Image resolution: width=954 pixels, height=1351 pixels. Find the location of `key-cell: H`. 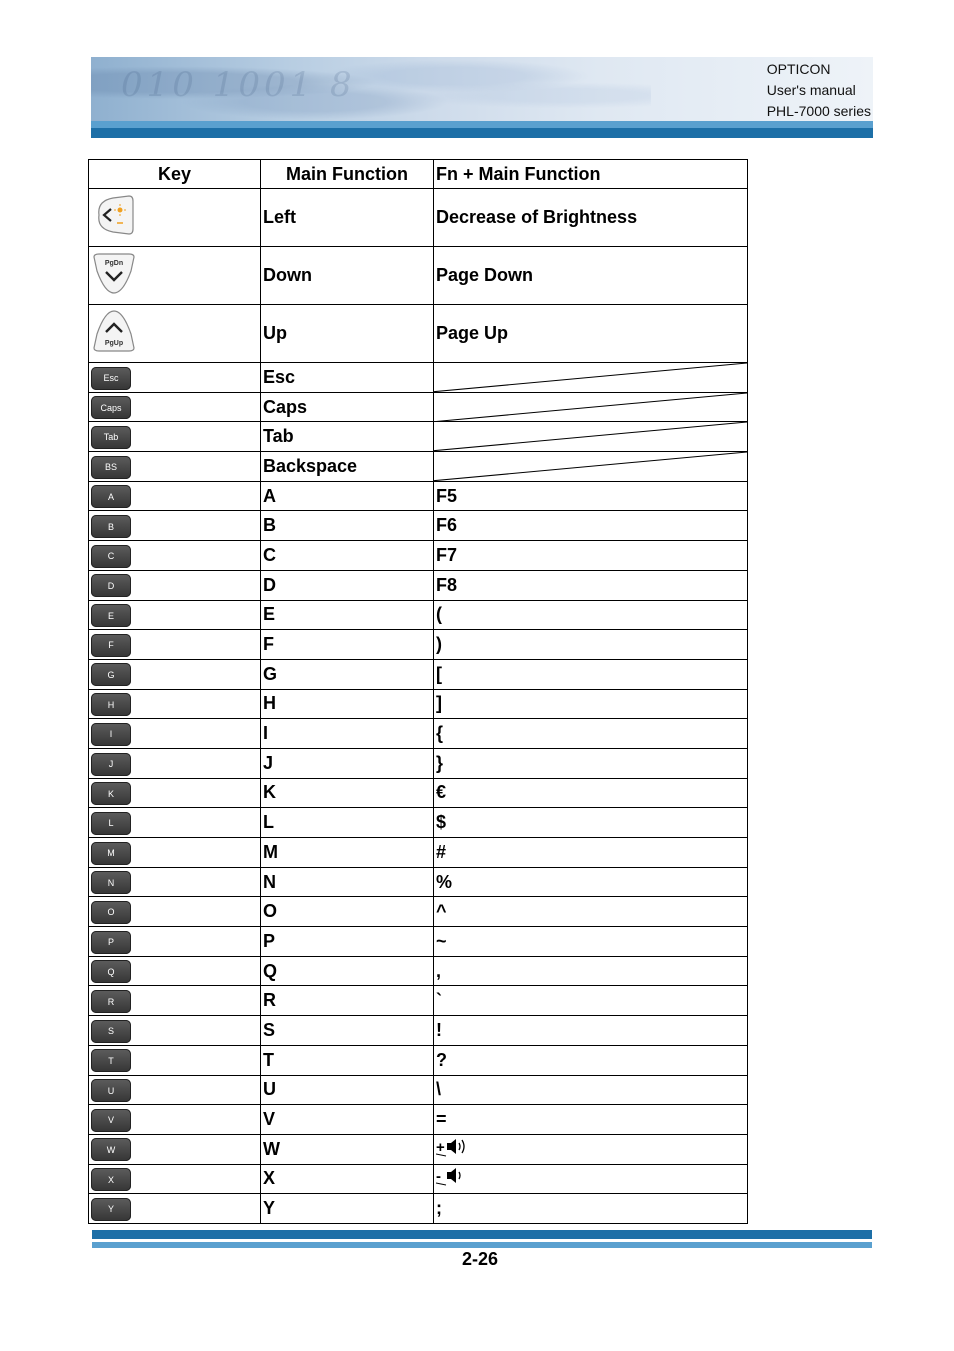

key-cell: H is located at coordinates (174, 704).